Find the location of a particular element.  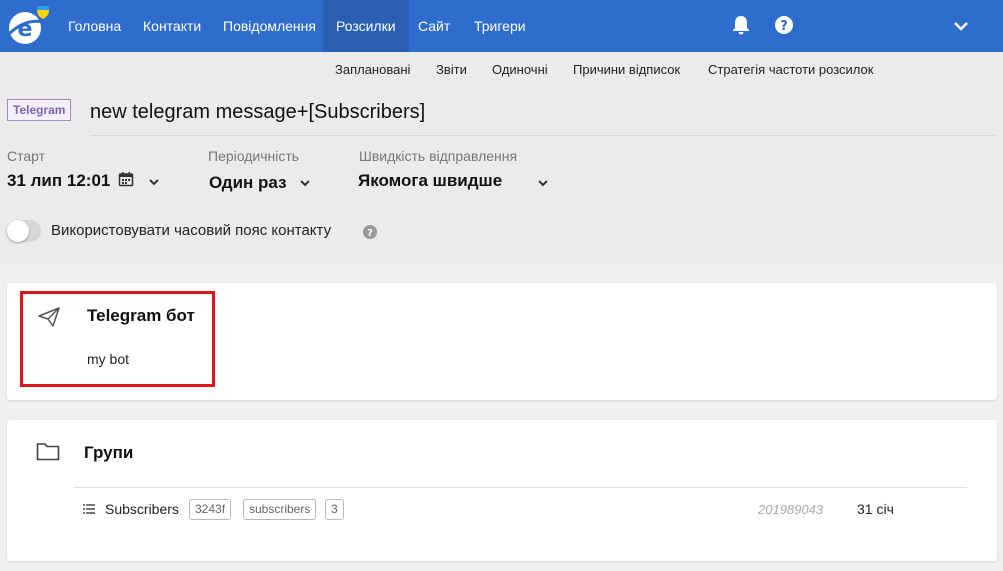

highlight-box is located at coordinates (117, 339).